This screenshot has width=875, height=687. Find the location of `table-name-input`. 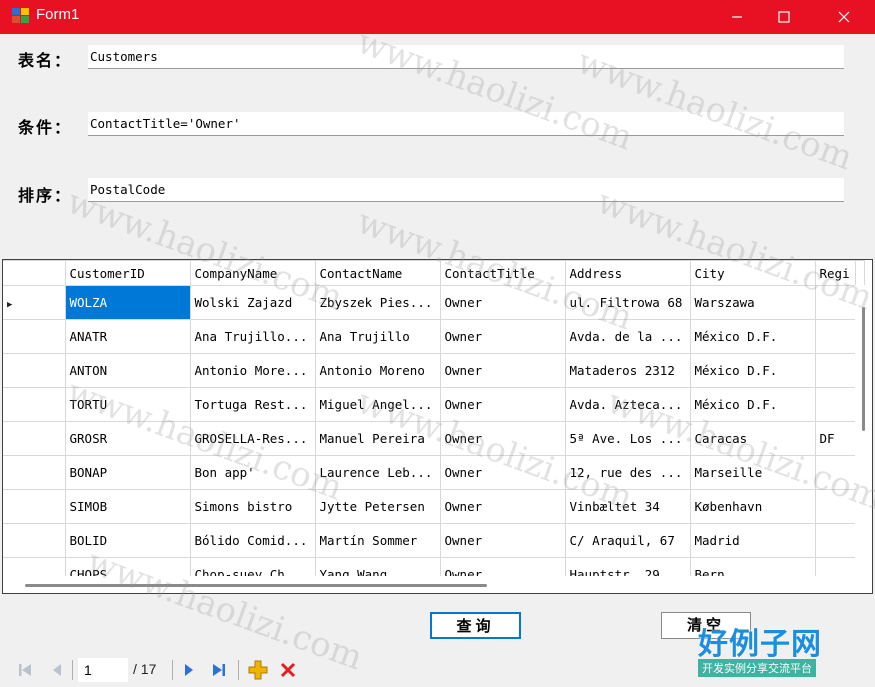

table-name-input is located at coordinates (466, 57).